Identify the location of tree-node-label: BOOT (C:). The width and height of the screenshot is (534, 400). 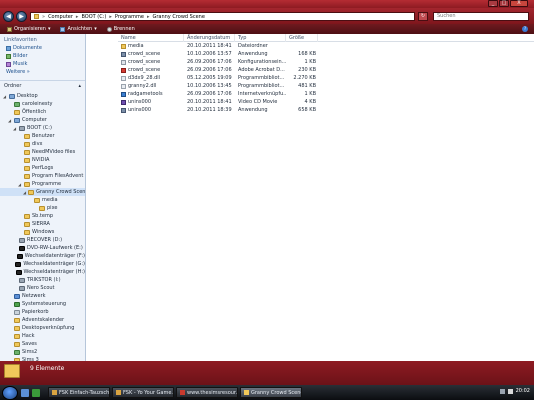
(39, 128).